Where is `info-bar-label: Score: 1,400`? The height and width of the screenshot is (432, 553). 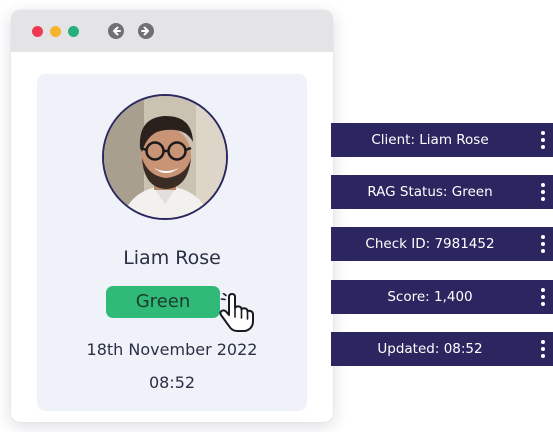 info-bar-label: Score: 1,400 is located at coordinates (430, 297).